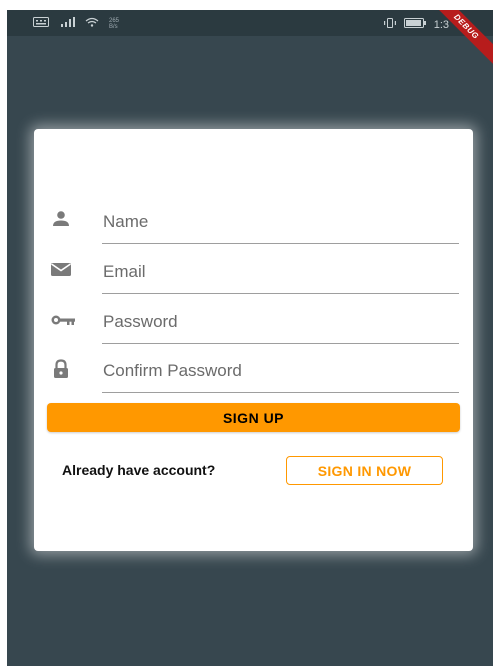 Image resolution: width=493 pixels, height=666 pixels. Describe the element at coordinates (280, 243) in the screenshot. I see `name-underline` at that location.